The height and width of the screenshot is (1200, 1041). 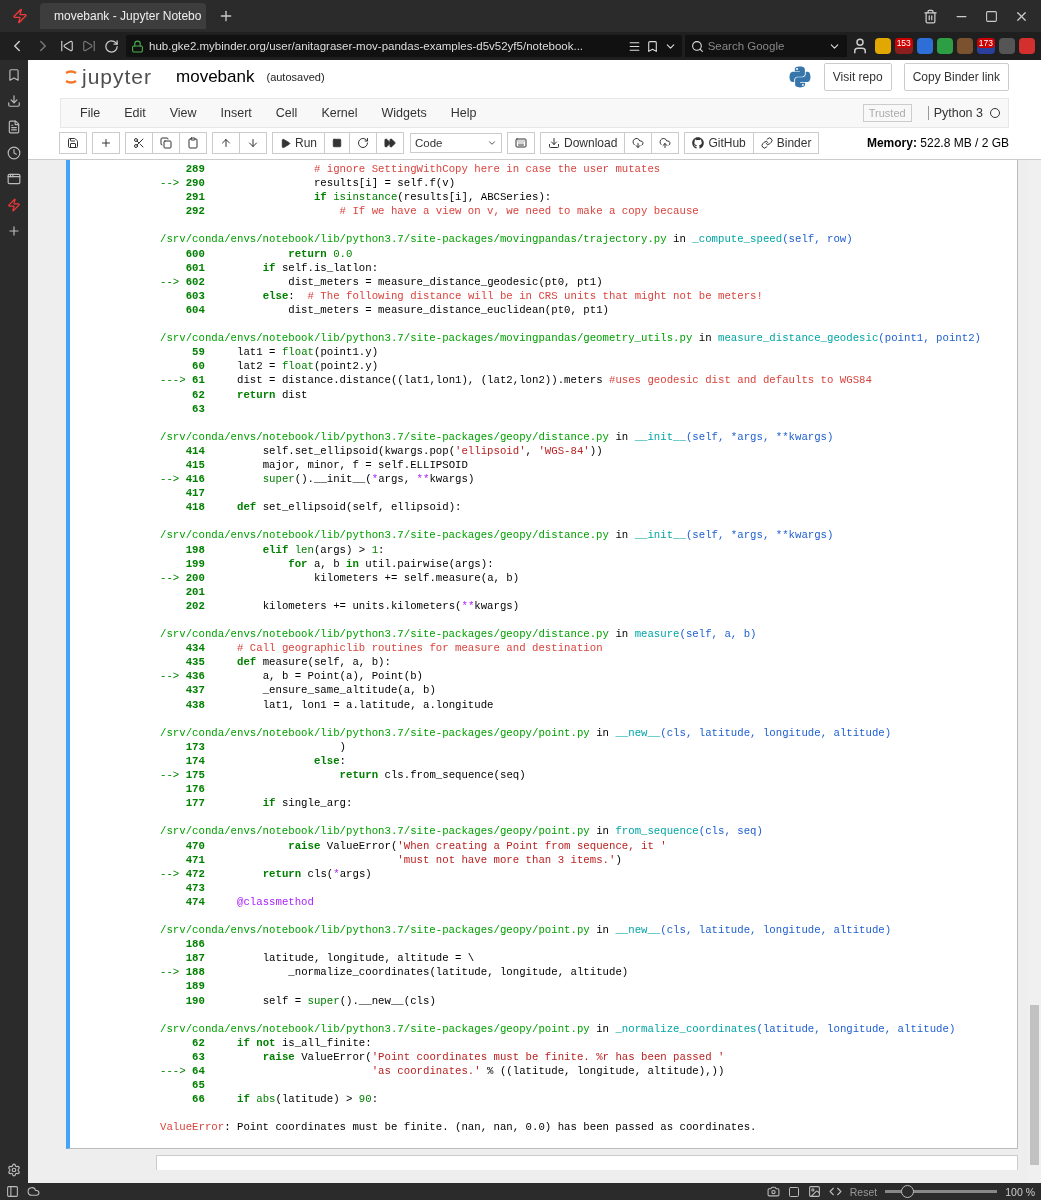 What do you see at coordinates (295, 77) in the screenshot?
I see `save-status: (autosaved)` at bounding box center [295, 77].